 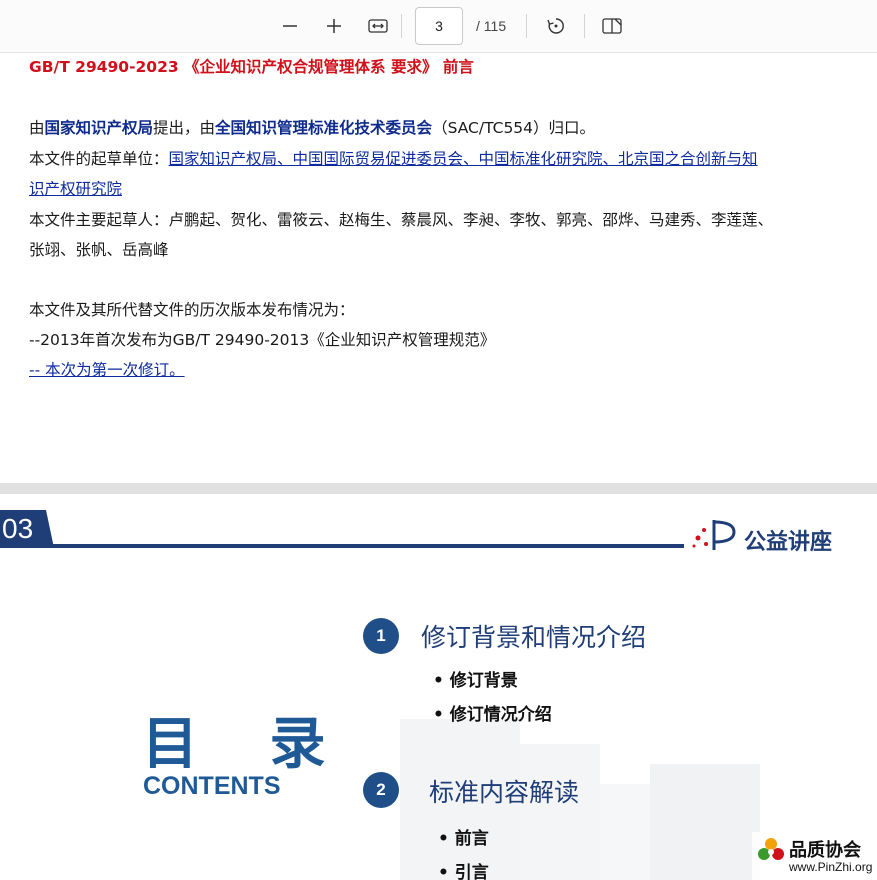 I want to click on toc-title: 目 录, so click(x=247, y=744).